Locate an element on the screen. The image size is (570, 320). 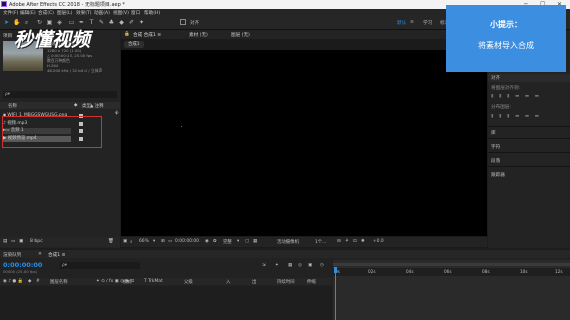
ruler-tick: 08s is located at coordinates (486, 271).